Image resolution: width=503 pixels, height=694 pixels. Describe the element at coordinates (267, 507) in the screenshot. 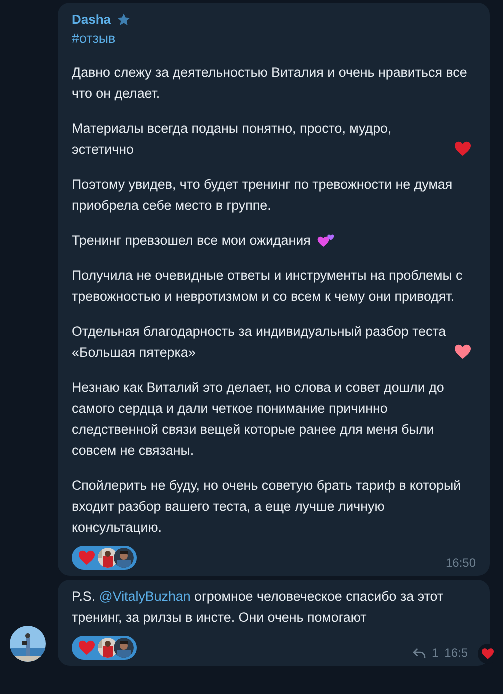

I see `message-paragraph: Спойлерить не буду, но очень советую брать тариф в который входит разбор вашего теста, а еще лучше личную консультацию.` at that location.